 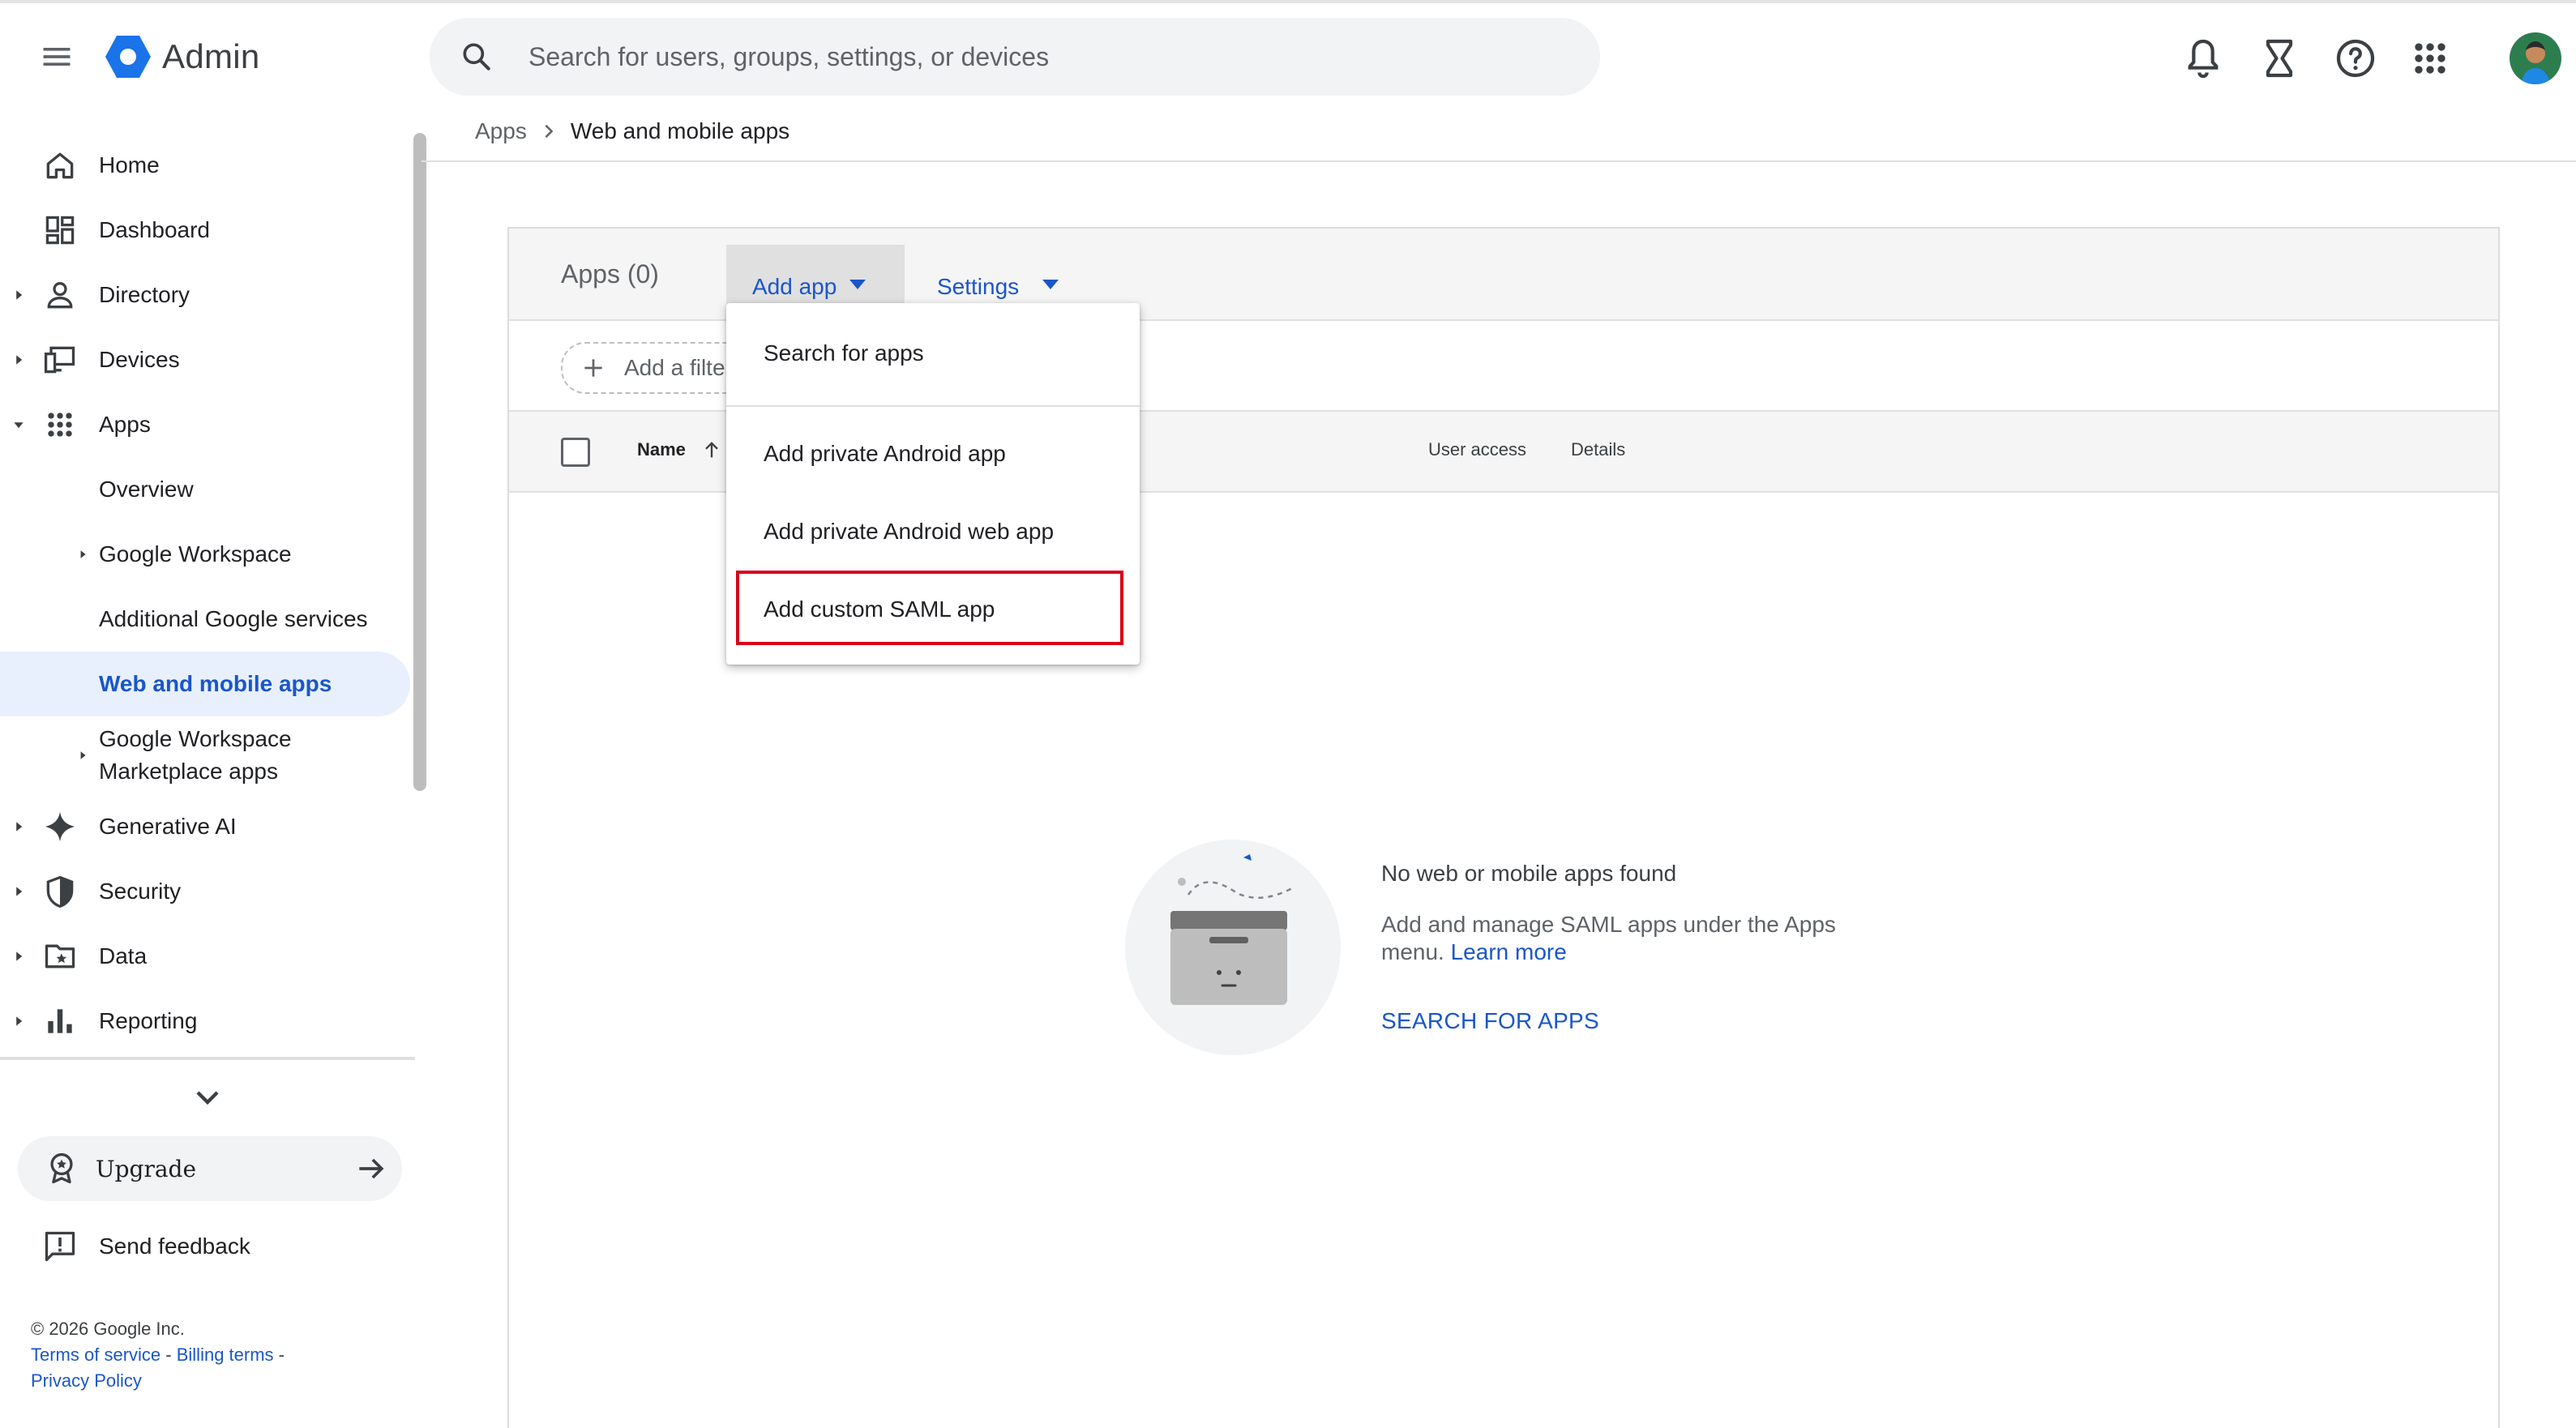 I want to click on sidebar-item-additional-google-services: Additional Google services, so click(x=205, y=619).